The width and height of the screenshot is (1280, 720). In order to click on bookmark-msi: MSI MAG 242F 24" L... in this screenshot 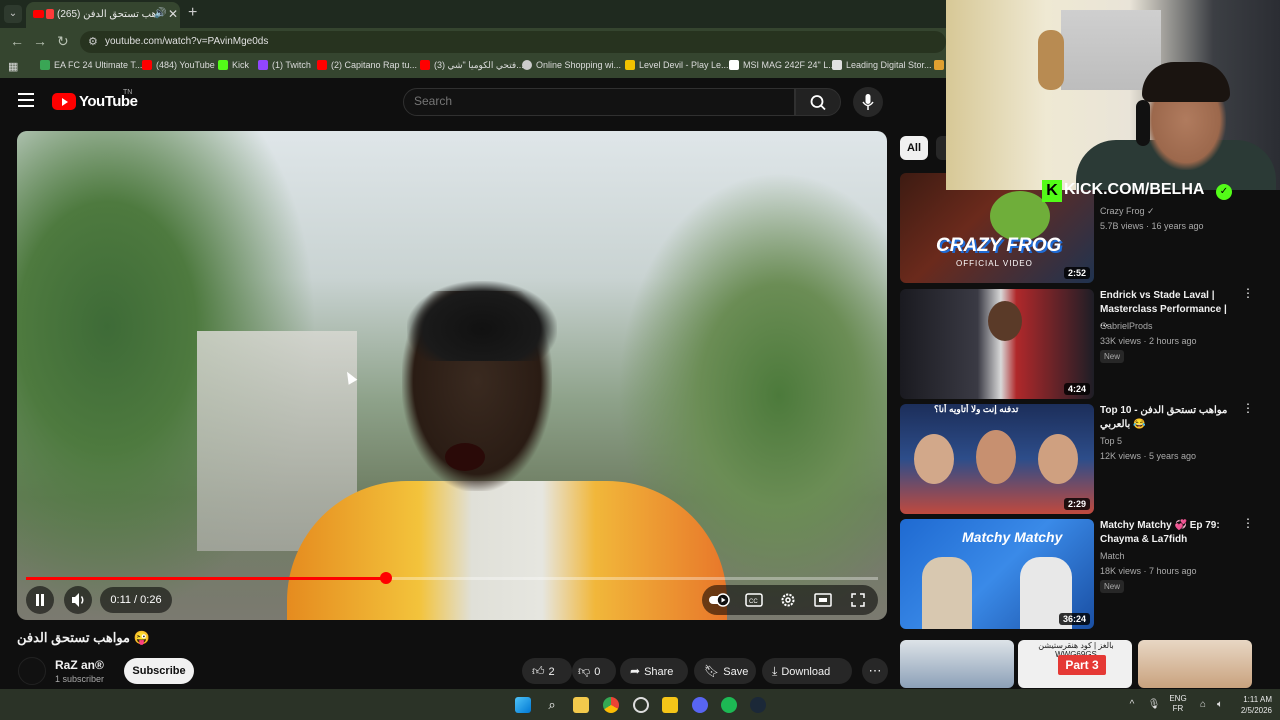, I will do `click(782, 65)`.